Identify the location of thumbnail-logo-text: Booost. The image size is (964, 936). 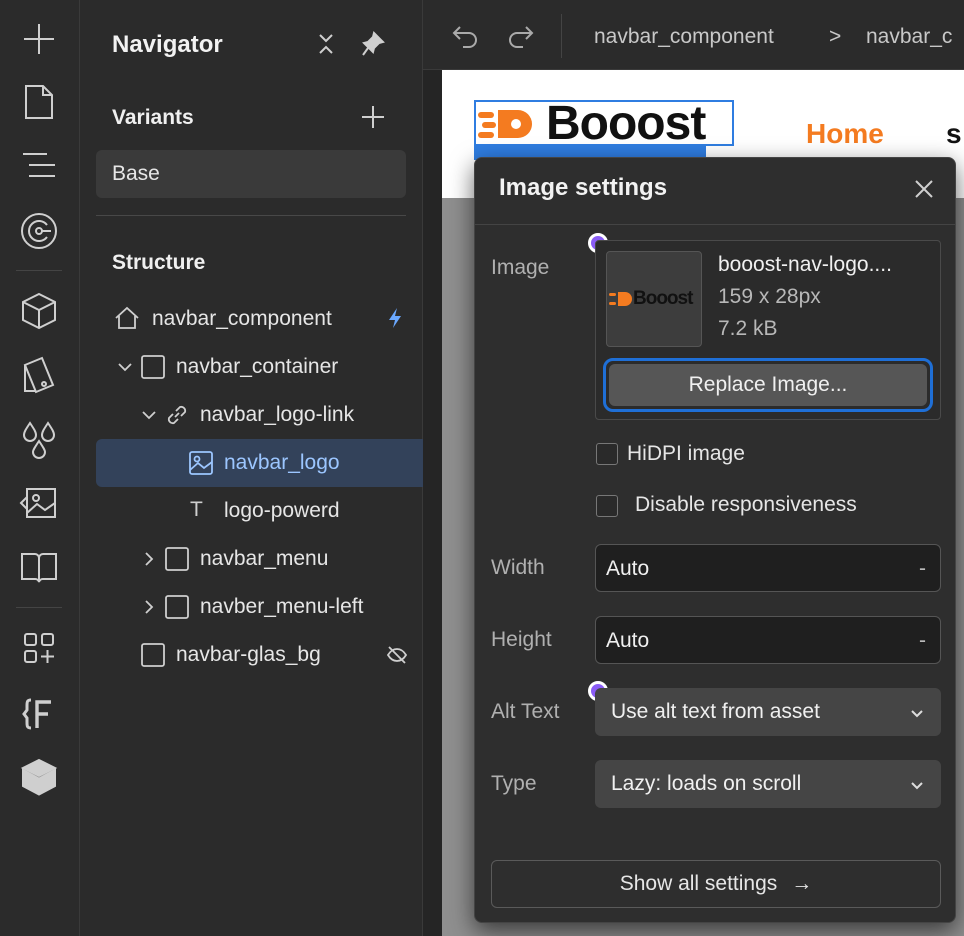
(663, 298).